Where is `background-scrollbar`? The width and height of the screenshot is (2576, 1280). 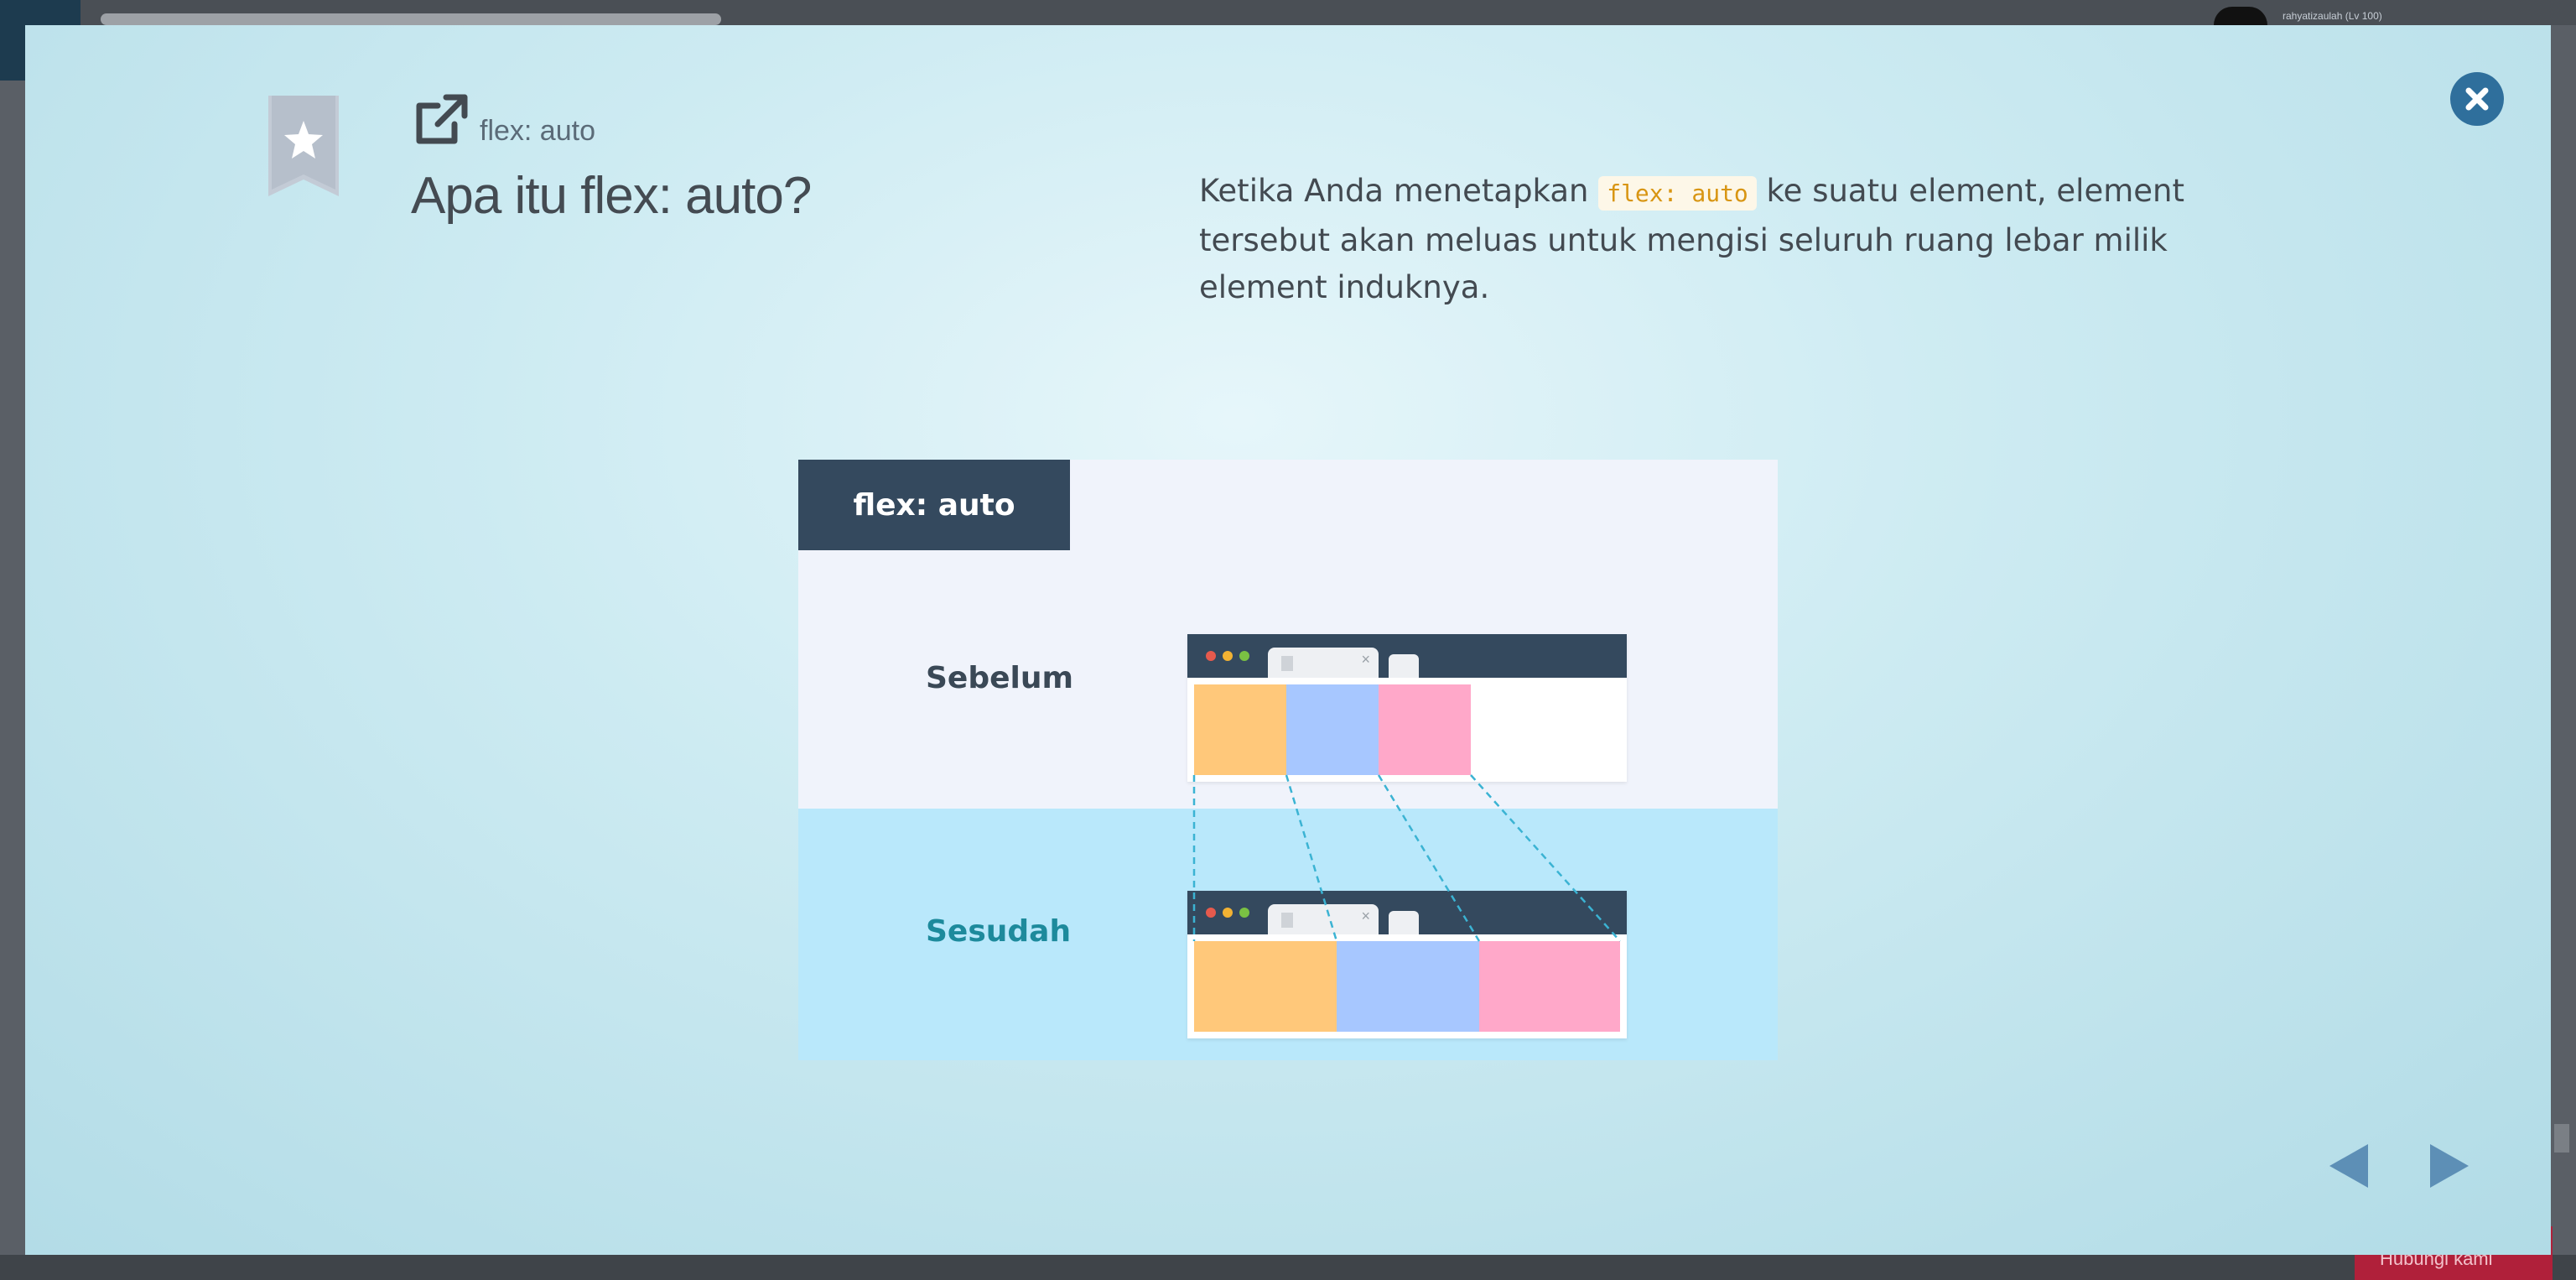
background-scrollbar is located at coordinates (2561, 1138).